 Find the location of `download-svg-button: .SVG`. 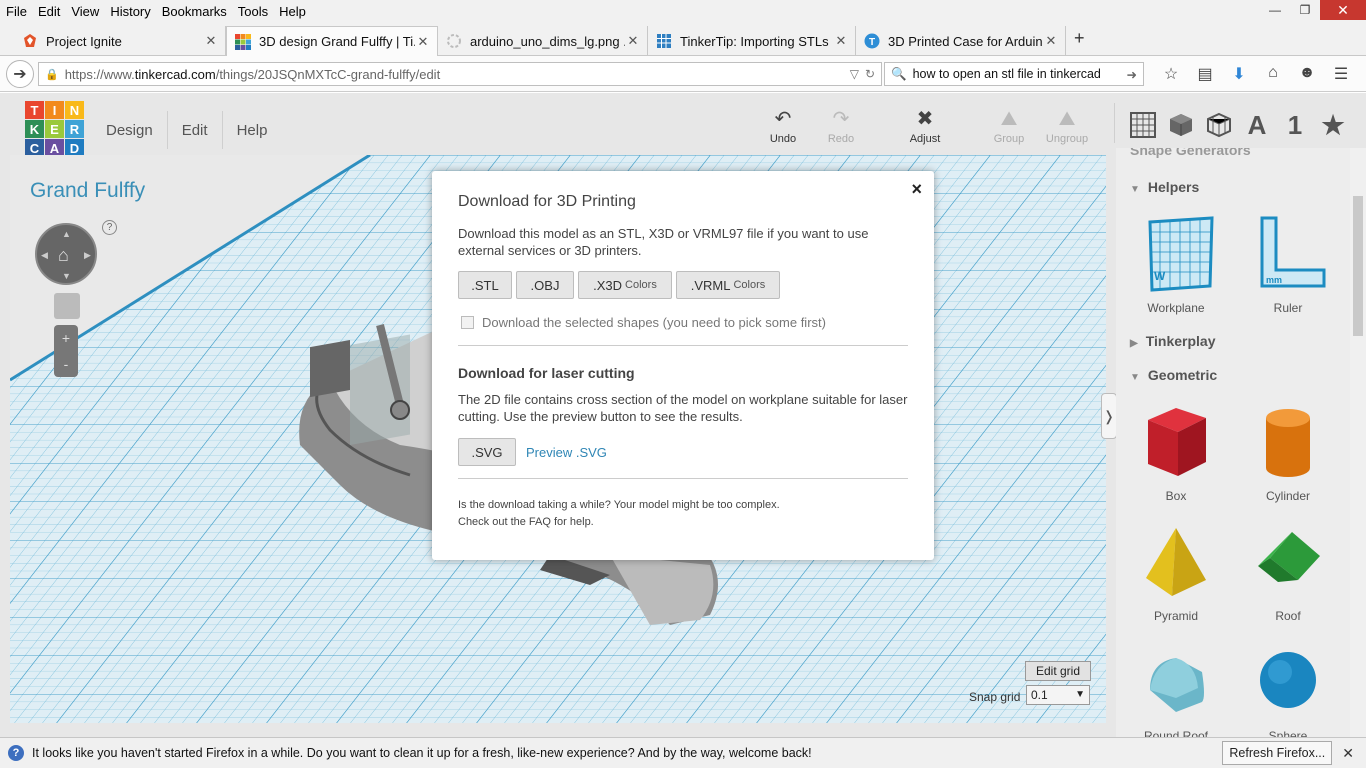

download-svg-button: .SVG is located at coordinates (487, 452).